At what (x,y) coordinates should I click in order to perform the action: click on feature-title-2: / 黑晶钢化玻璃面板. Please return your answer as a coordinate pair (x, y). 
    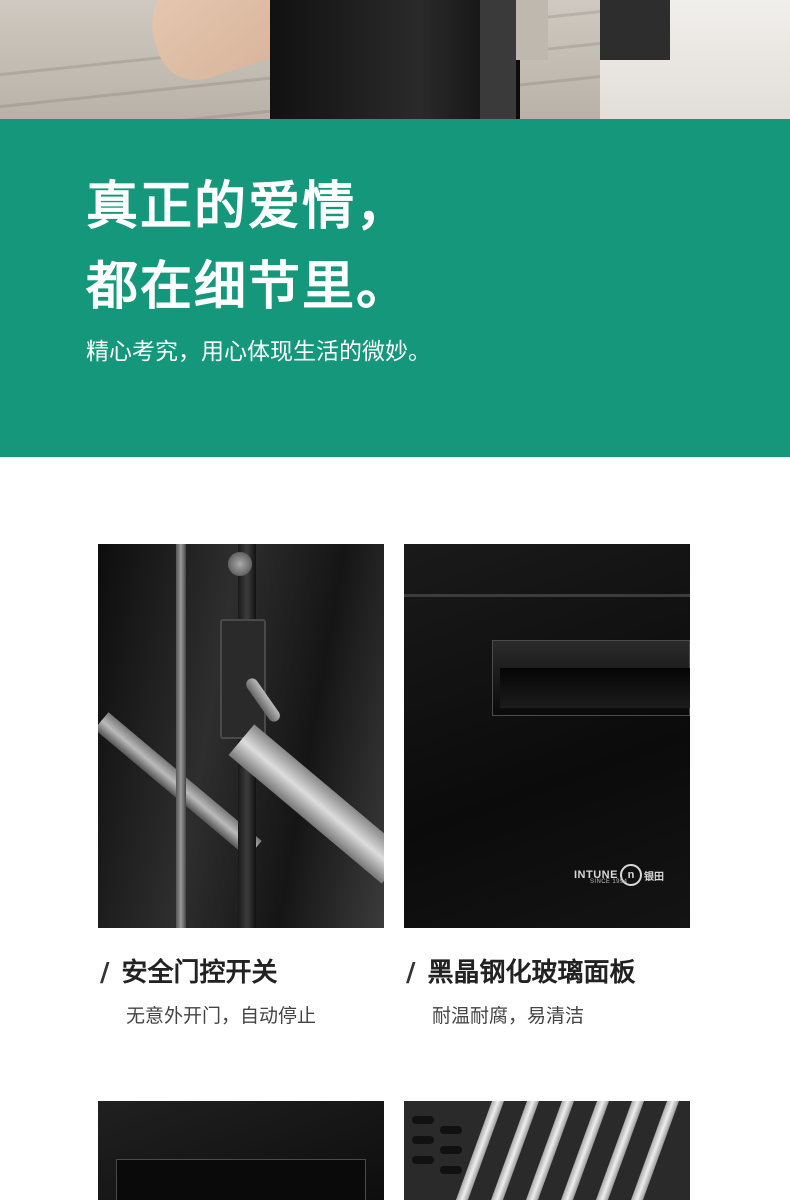
    Looking at the image, I should click on (521, 973).